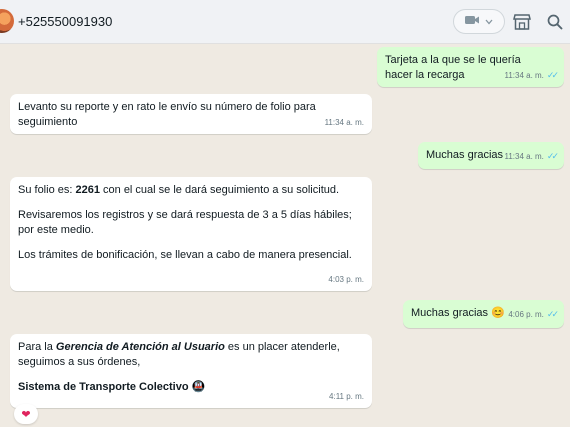  I want to click on message-meta: 11:34 a. m., so click(344, 122).